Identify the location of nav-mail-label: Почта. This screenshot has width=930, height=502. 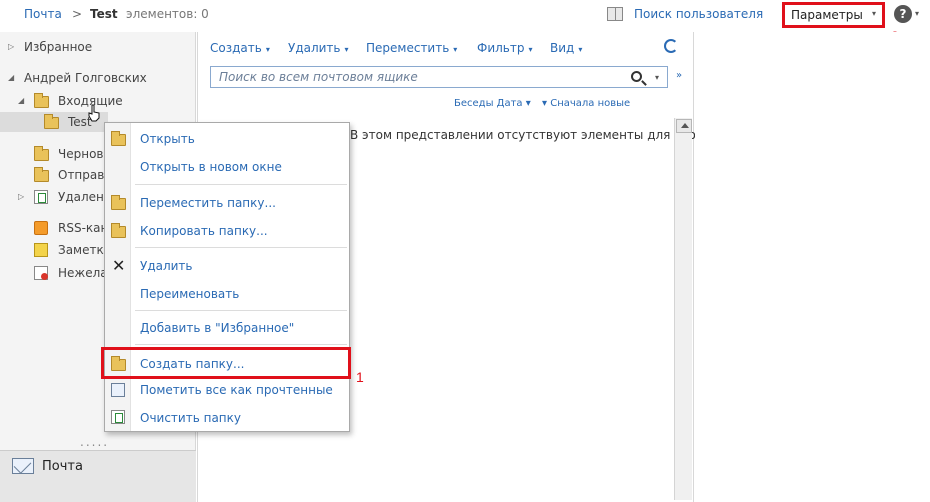
(62, 466).